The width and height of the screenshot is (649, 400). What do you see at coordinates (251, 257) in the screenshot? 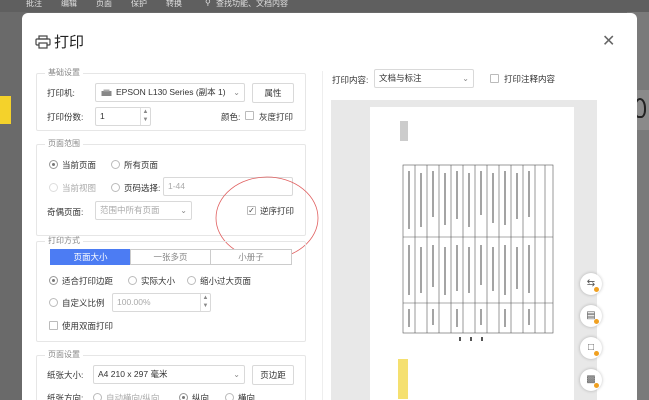
I see `tab-booklet: 小册子` at bounding box center [251, 257].